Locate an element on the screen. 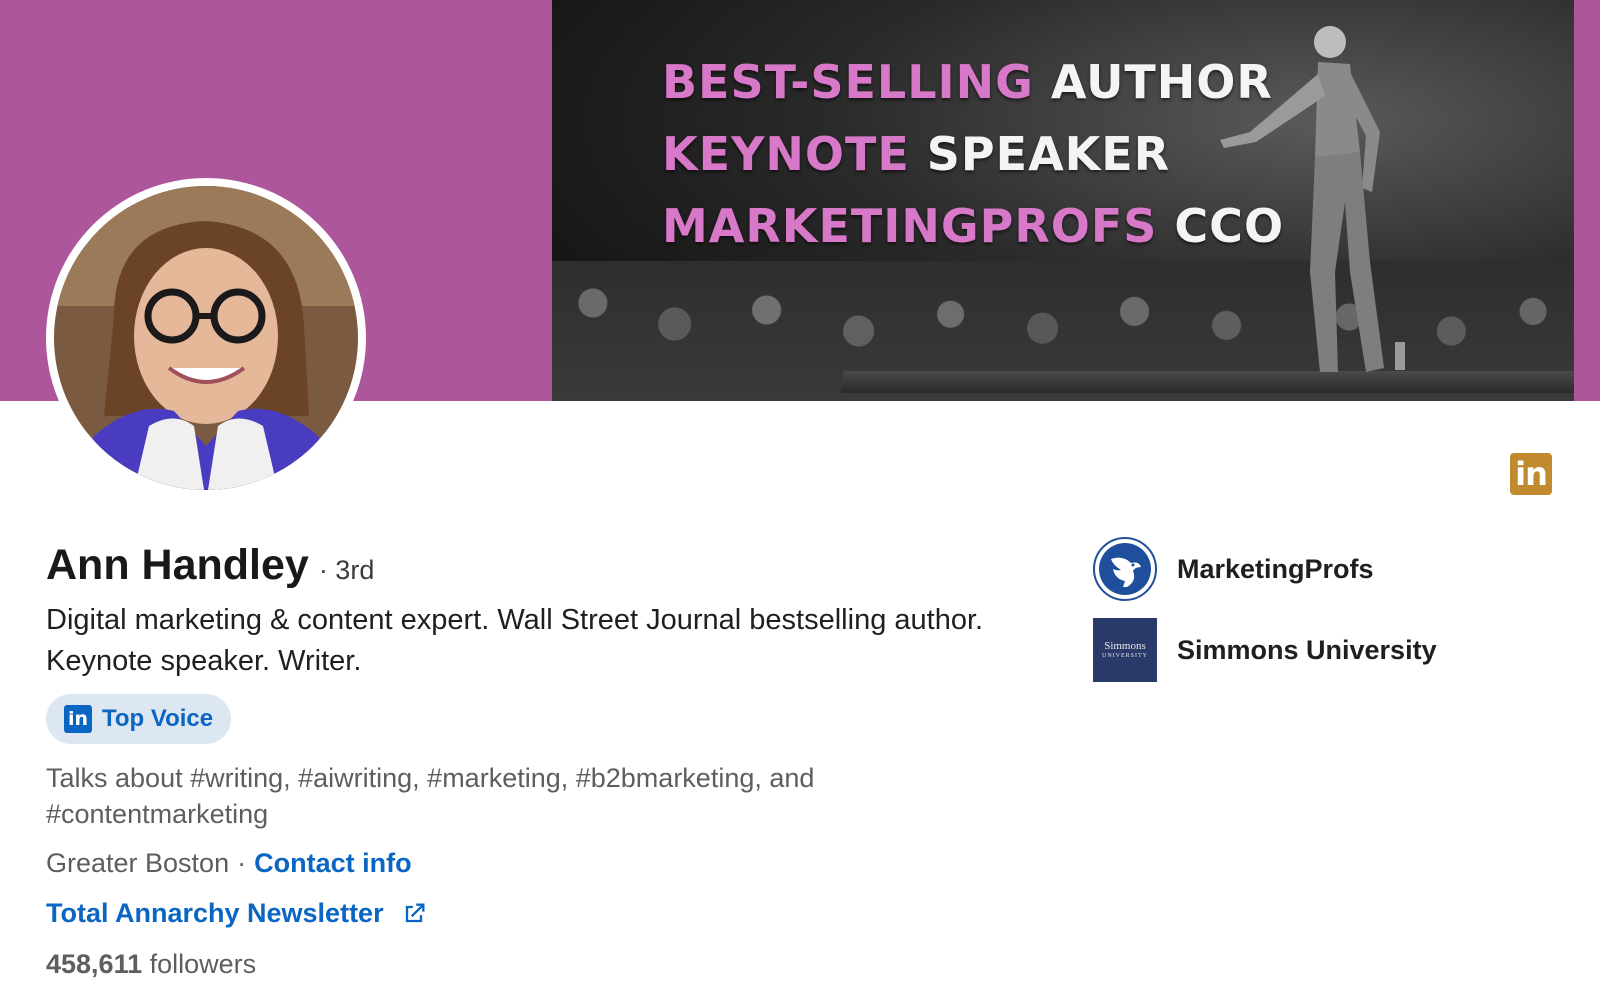 The width and height of the screenshot is (1600, 997). location-row: Greater Boston · Contact info is located at coordinates (229, 863).